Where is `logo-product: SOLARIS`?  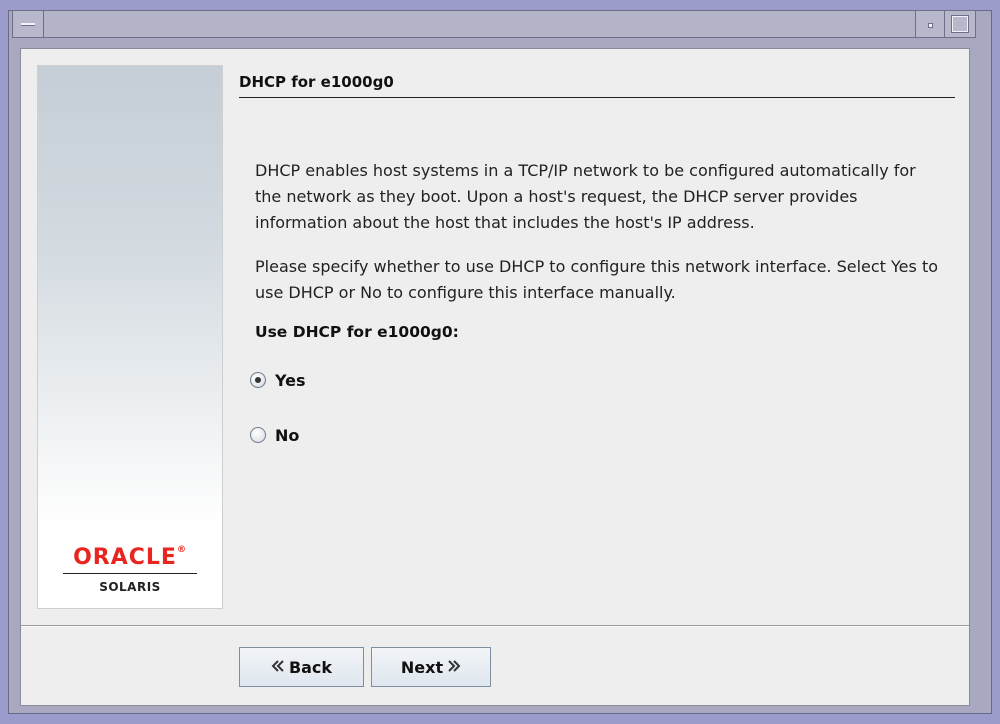 logo-product: SOLARIS is located at coordinates (130, 587).